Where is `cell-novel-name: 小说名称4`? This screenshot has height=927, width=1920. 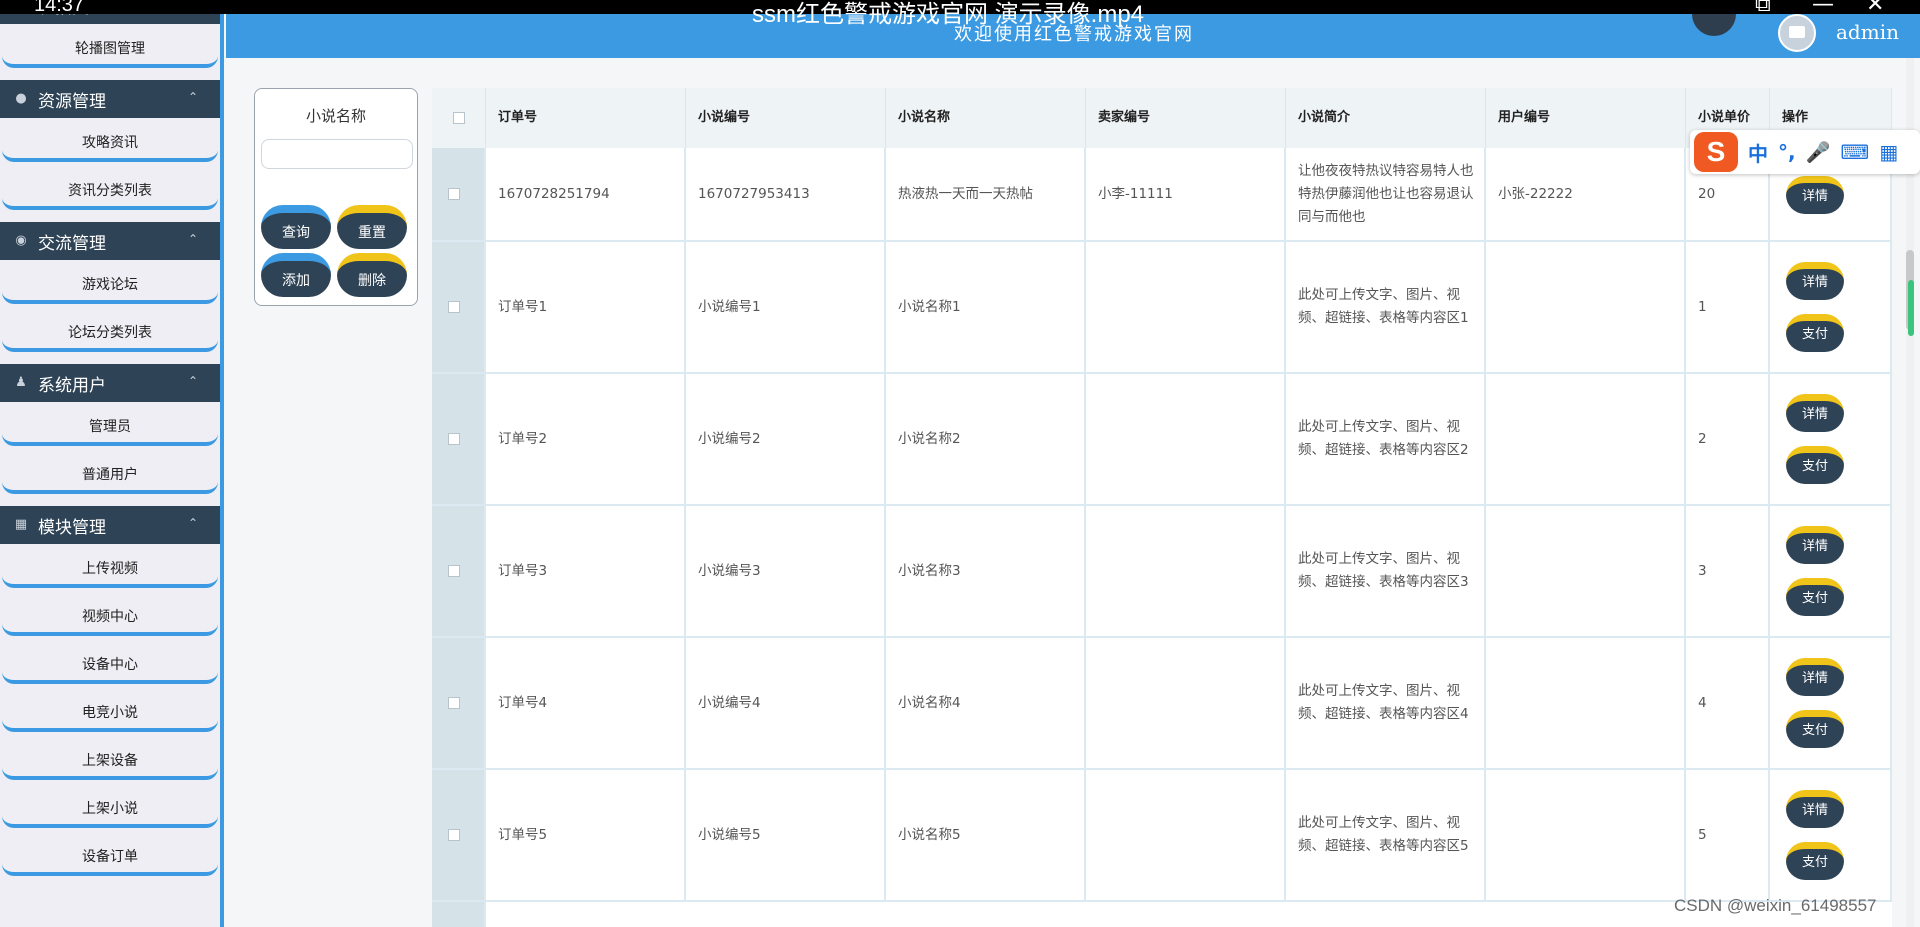
cell-novel-name: 小说名称4 is located at coordinates (986, 703).